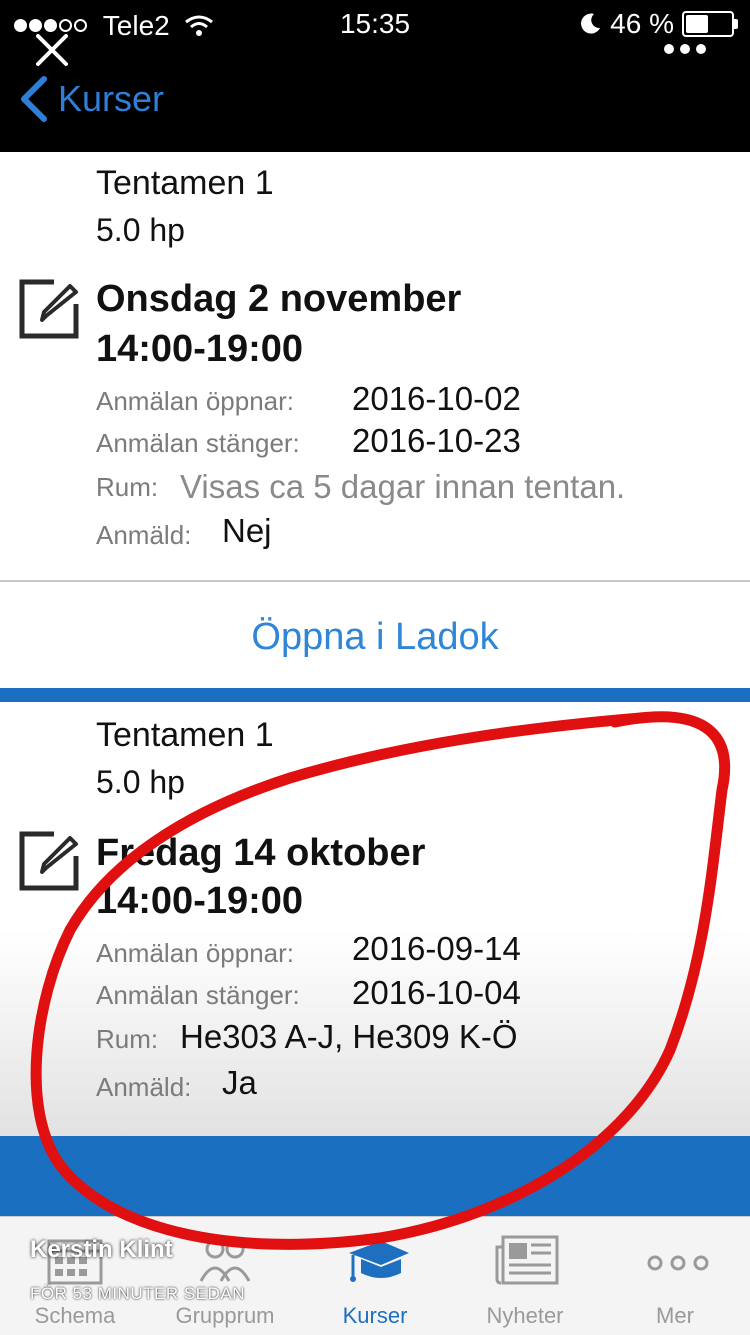 The height and width of the screenshot is (1335, 750). What do you see at coordinates (675, 1276) in the screenshot?
I see `tab-mer: Mer` at bounding box center [675, 1276].